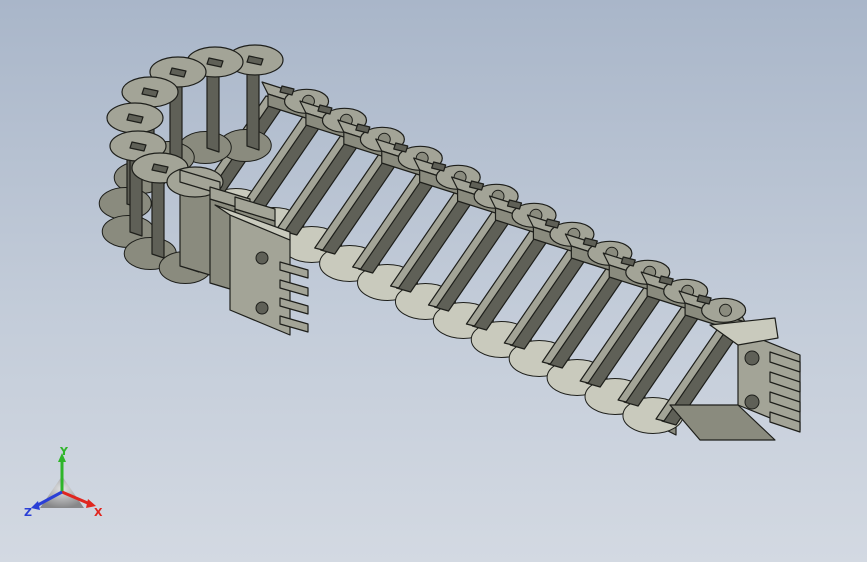 The height and width of the screenshot is (562, 867). Describe the element at coordinates (35, 505) in the screenshot. I see `z-arrow-head-icon` at that location.